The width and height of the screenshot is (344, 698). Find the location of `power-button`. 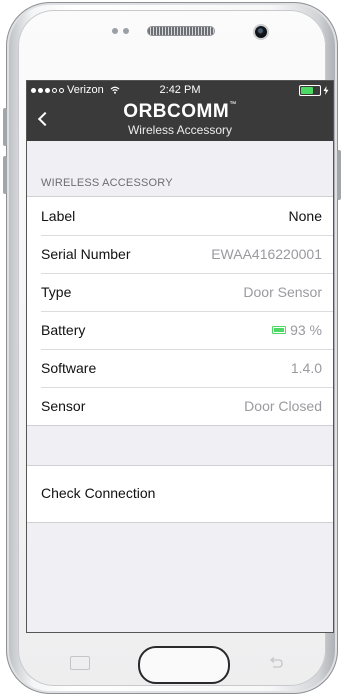

power-button is located at coordinates (339, 175).